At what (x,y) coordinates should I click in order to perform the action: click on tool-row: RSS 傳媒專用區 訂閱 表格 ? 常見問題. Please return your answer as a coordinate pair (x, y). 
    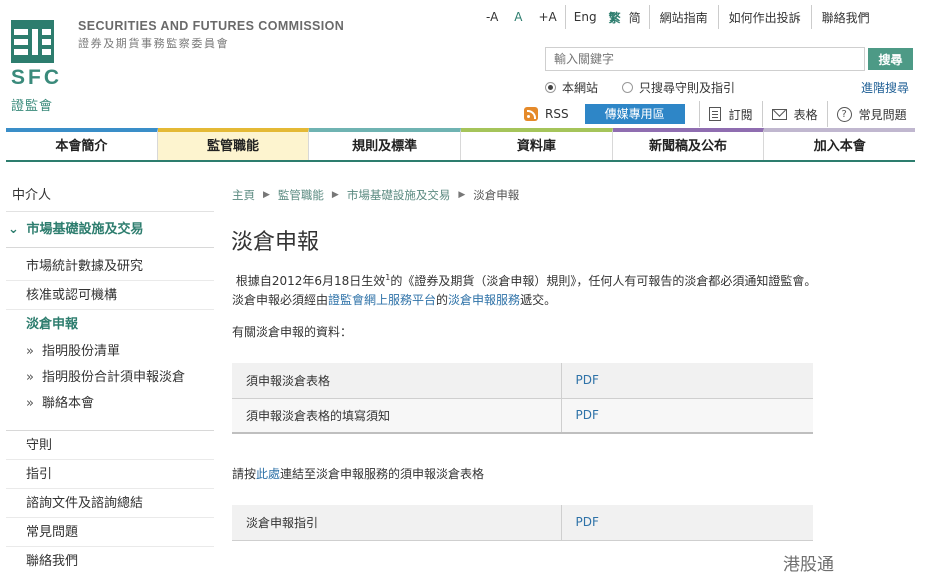
    Looking at the image, I should click on (715, 114).